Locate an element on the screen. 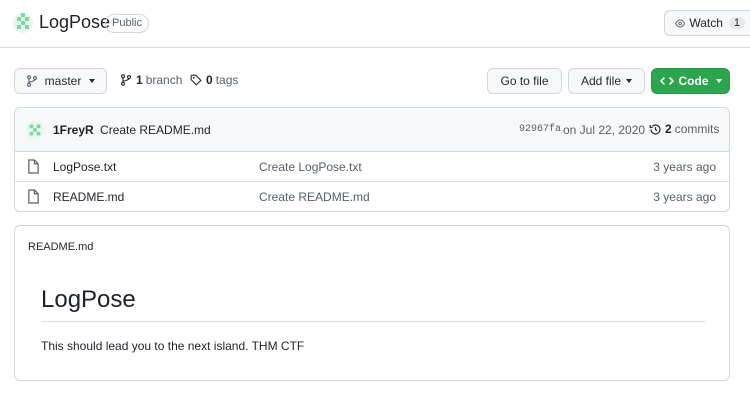 The image size is (750, 408). header-divider is located at coordinates (375, 47).